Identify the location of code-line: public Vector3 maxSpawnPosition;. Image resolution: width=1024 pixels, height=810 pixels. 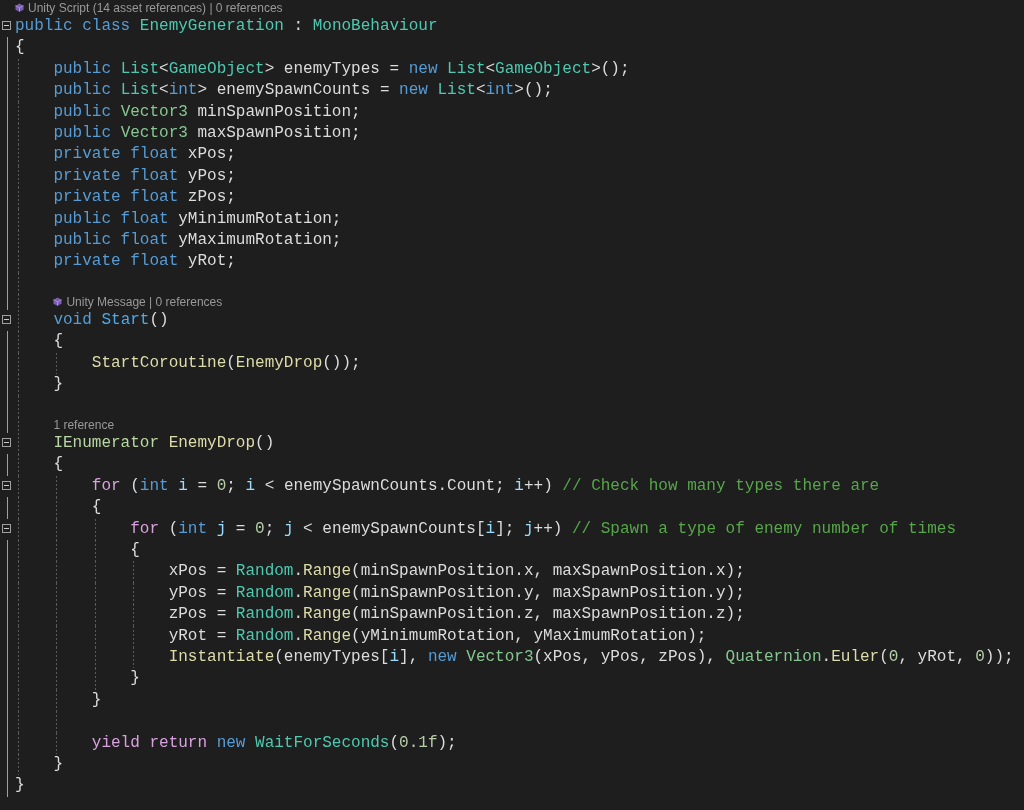
(207, 133).